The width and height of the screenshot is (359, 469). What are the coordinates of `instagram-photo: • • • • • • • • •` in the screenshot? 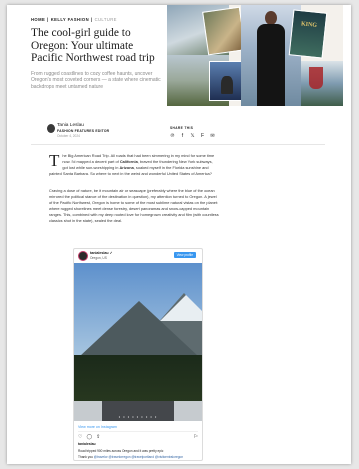 It's located at (138, 342).